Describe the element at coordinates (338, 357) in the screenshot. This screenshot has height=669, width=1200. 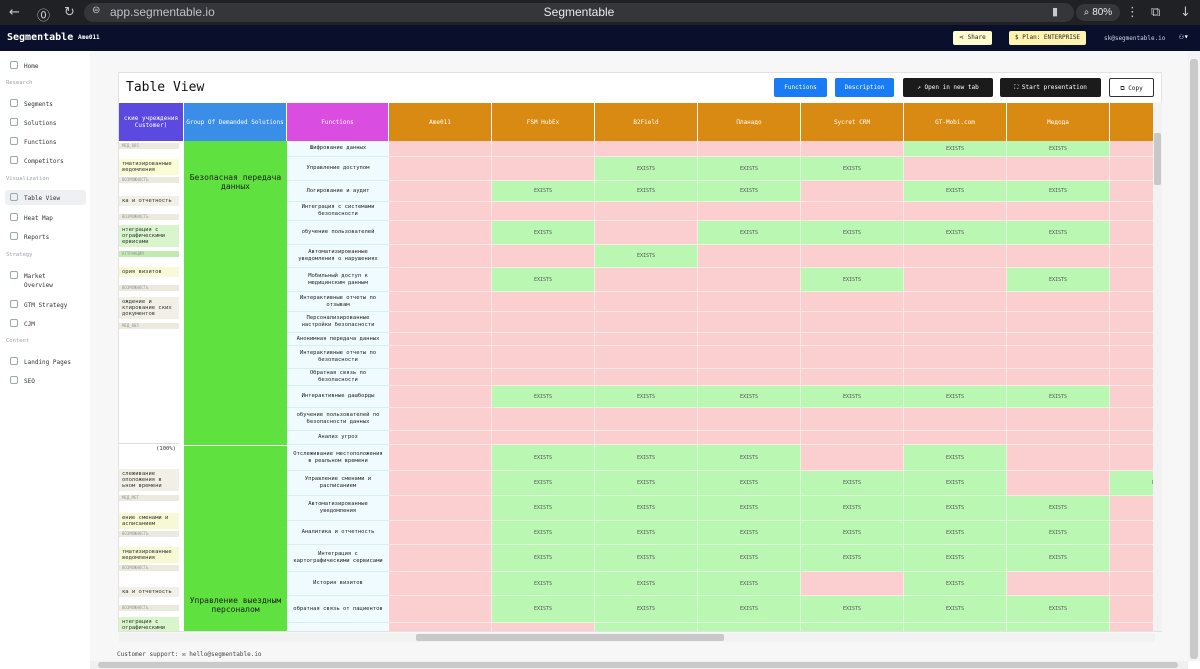
I see `function-cell: Интерактивные отчеты по безопасности` at that location.